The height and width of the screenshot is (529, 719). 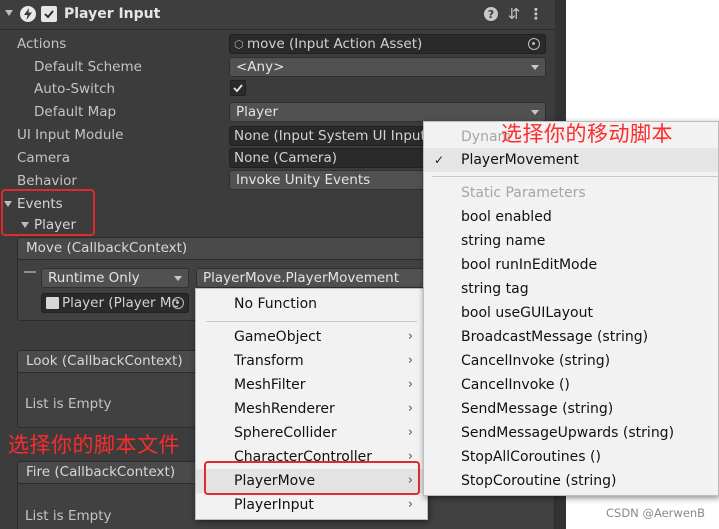 I want to click on default-map-label: Default Map, so click(x=75, y=112).